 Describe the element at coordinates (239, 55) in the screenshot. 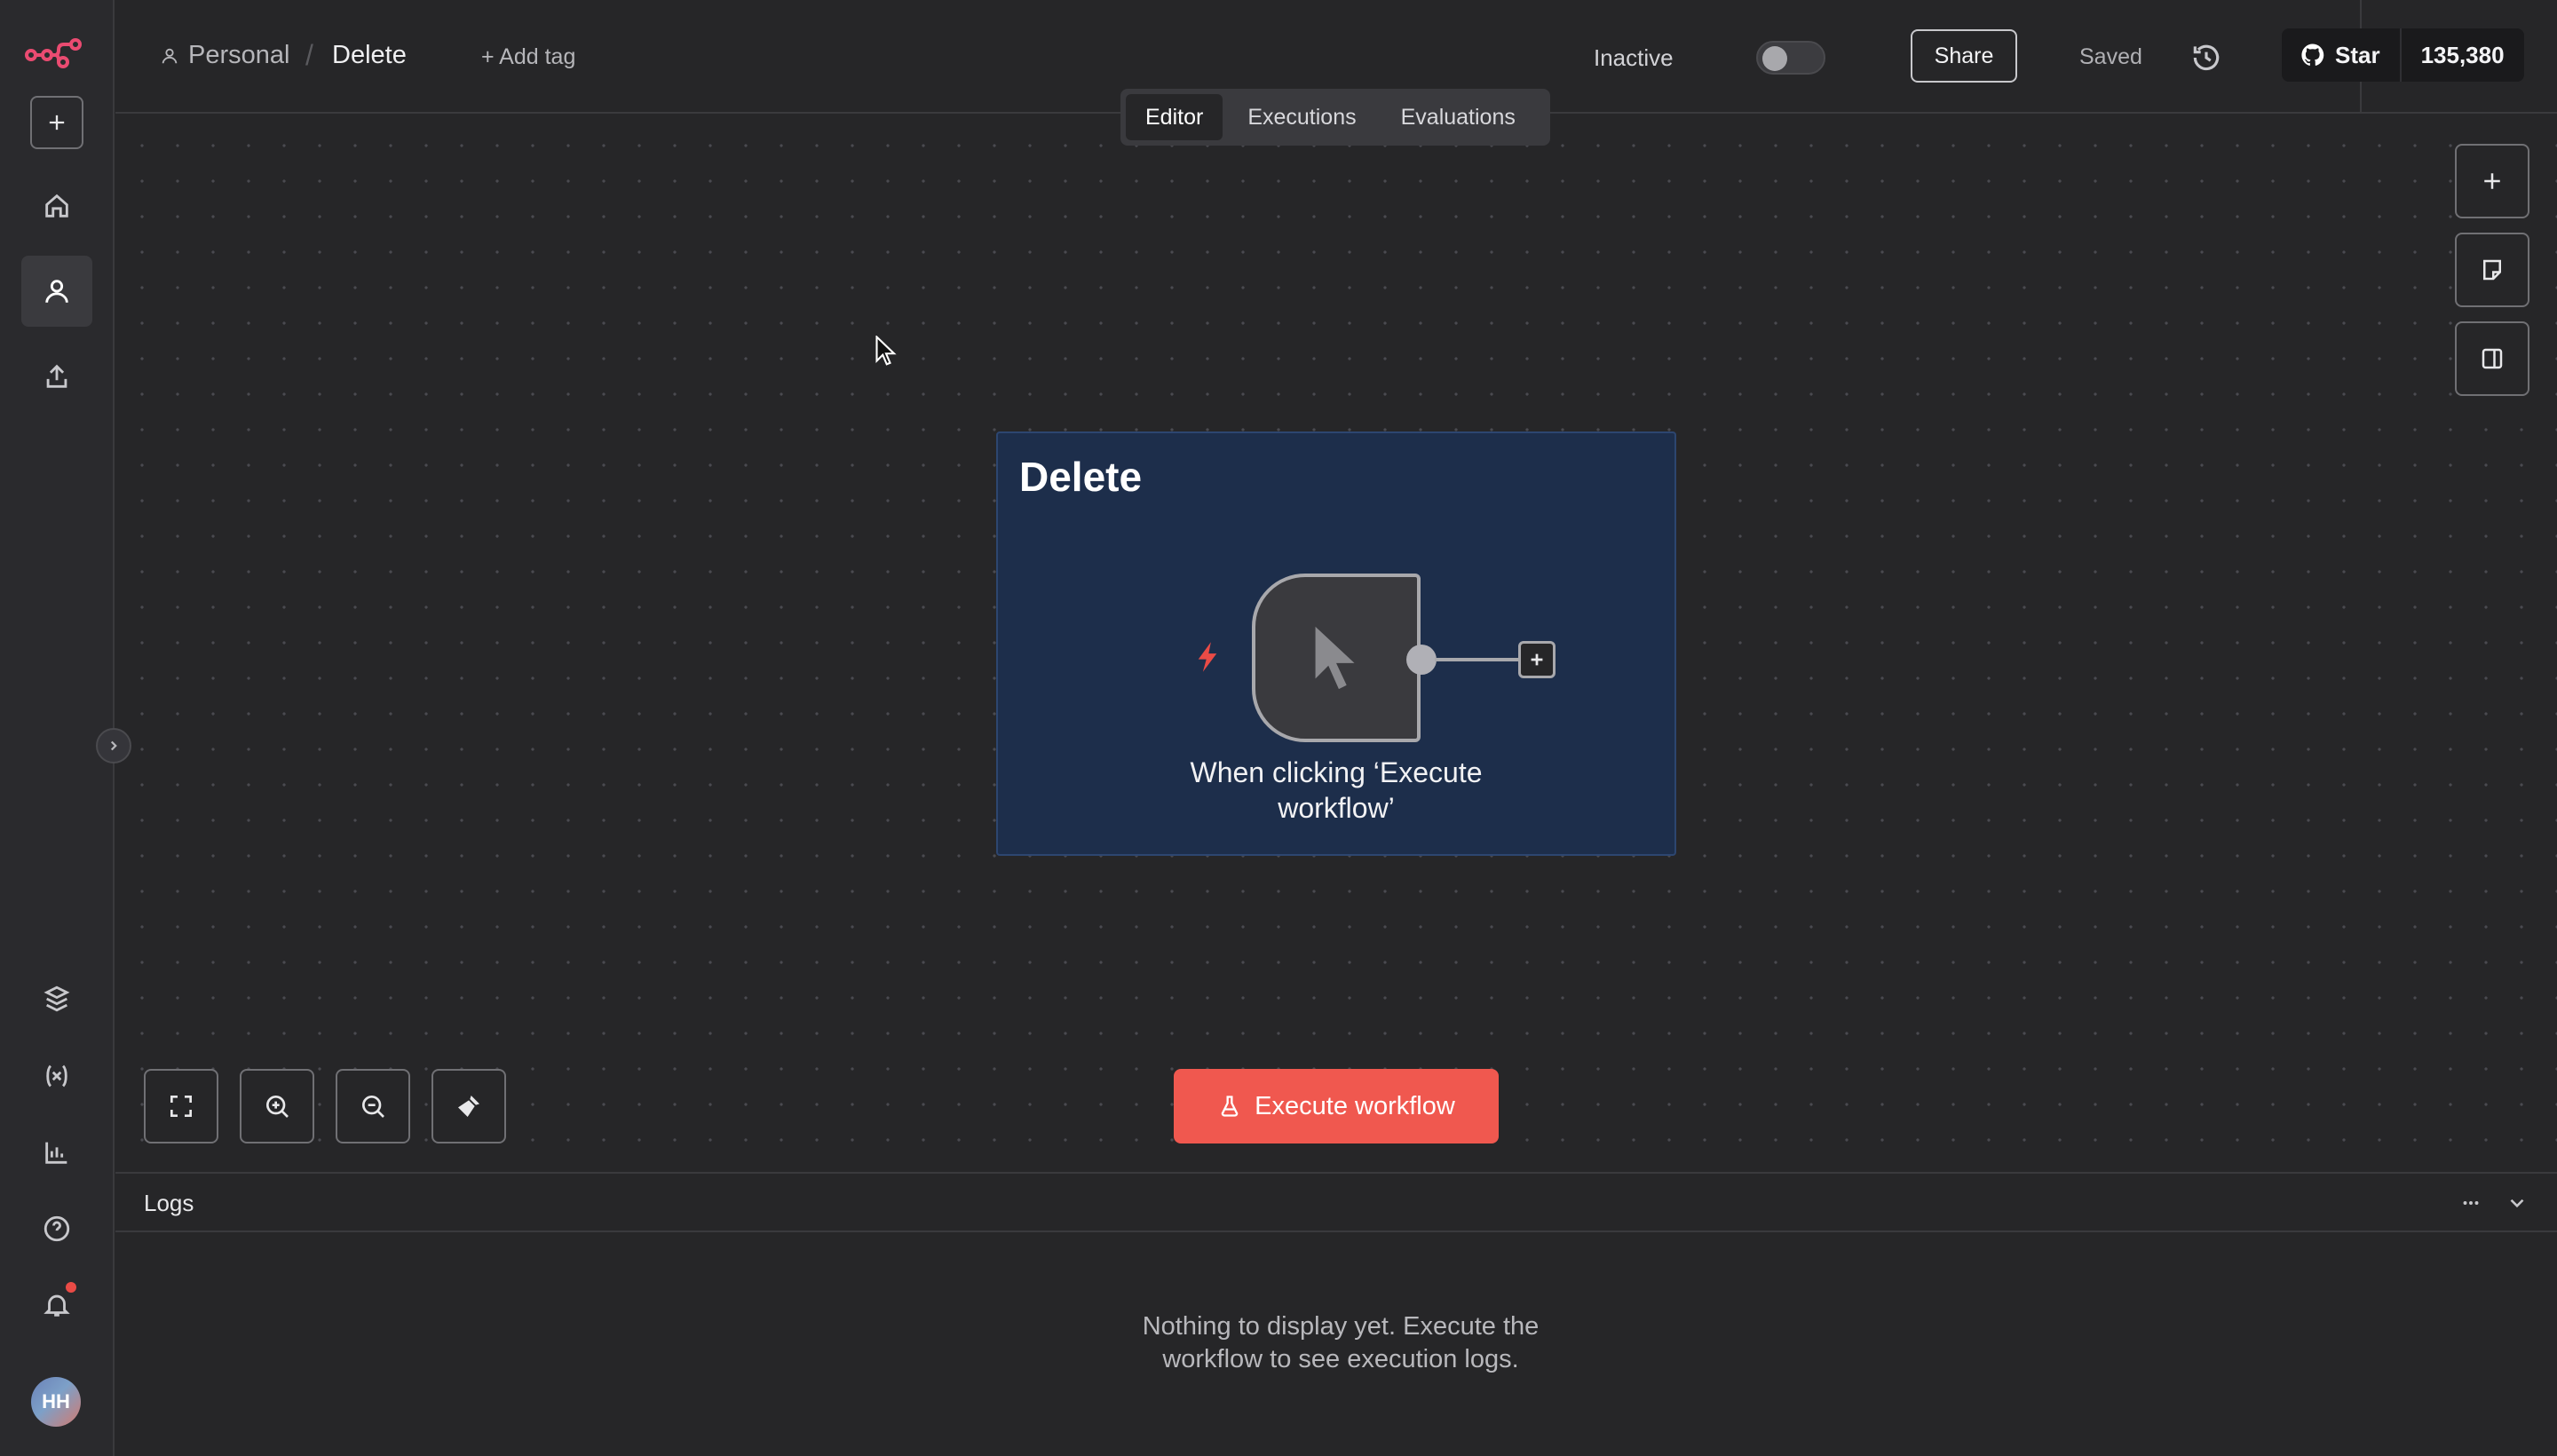

I see `breadcrumb-project-label: Personal` at that location.